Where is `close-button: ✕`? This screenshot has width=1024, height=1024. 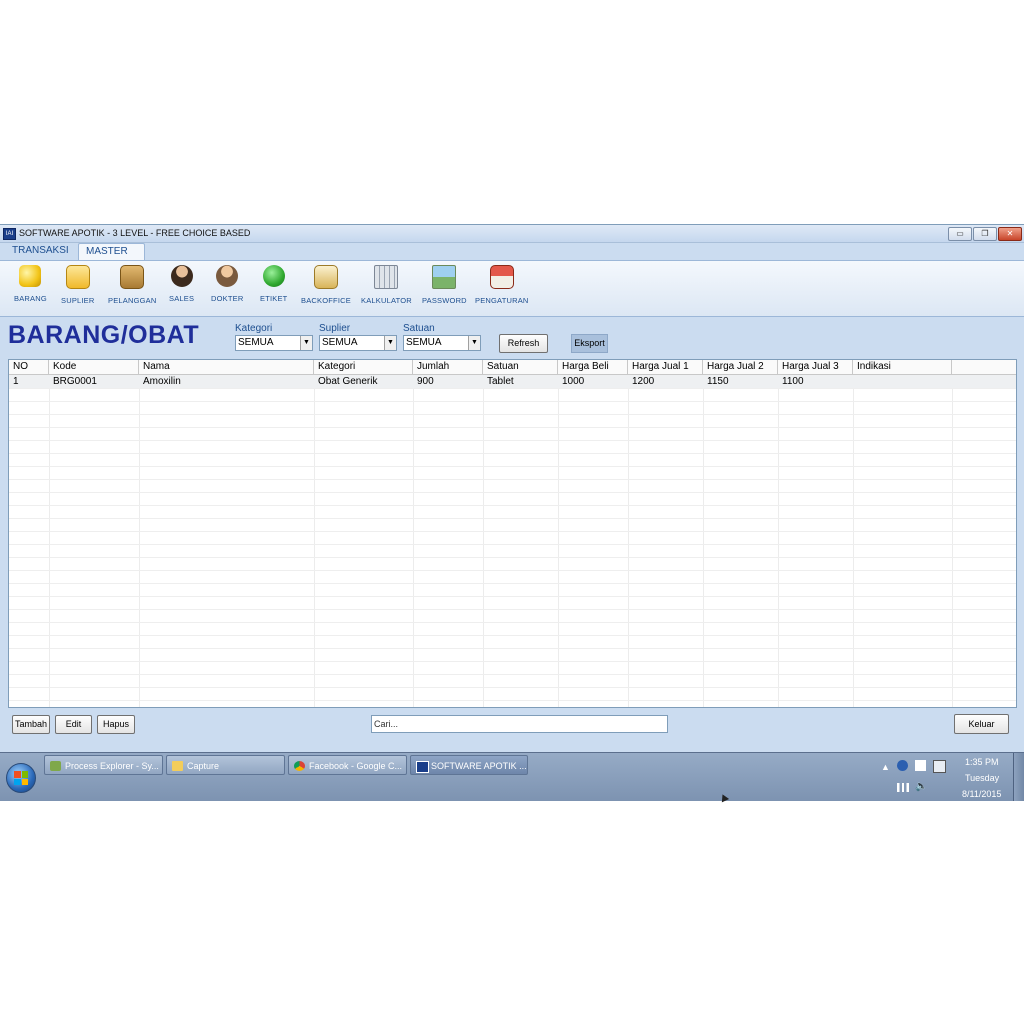 close-button: ✕ is located at coordinates (1010, 234).